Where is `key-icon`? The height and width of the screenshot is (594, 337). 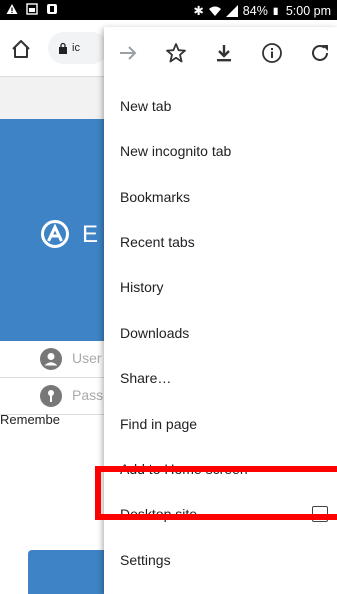
key-icon is located at coordinates (51, 396).